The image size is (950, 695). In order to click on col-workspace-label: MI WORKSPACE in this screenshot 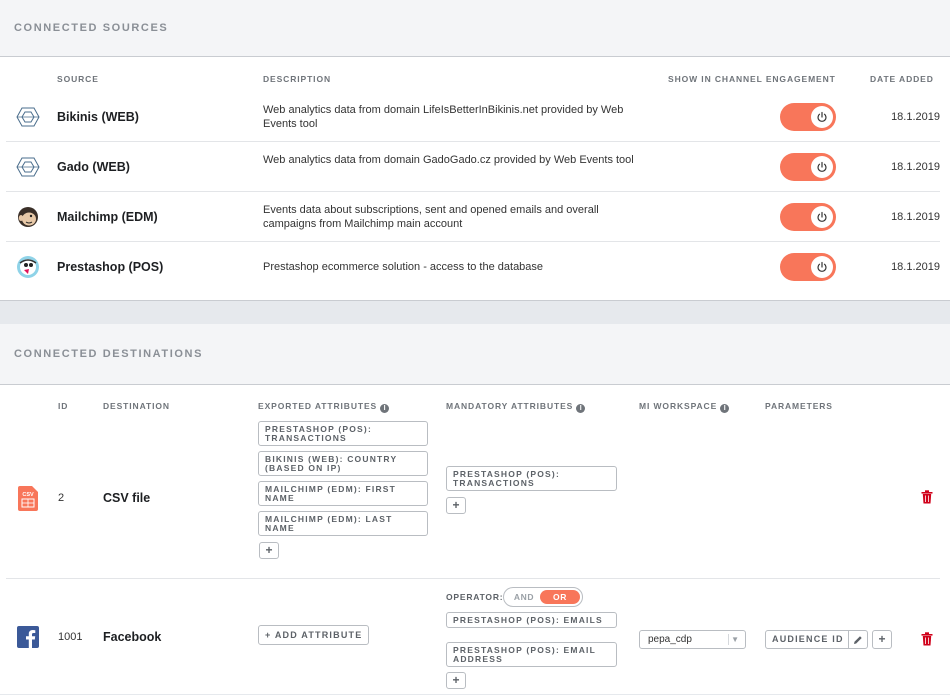, I will do `click(678, 406)`.